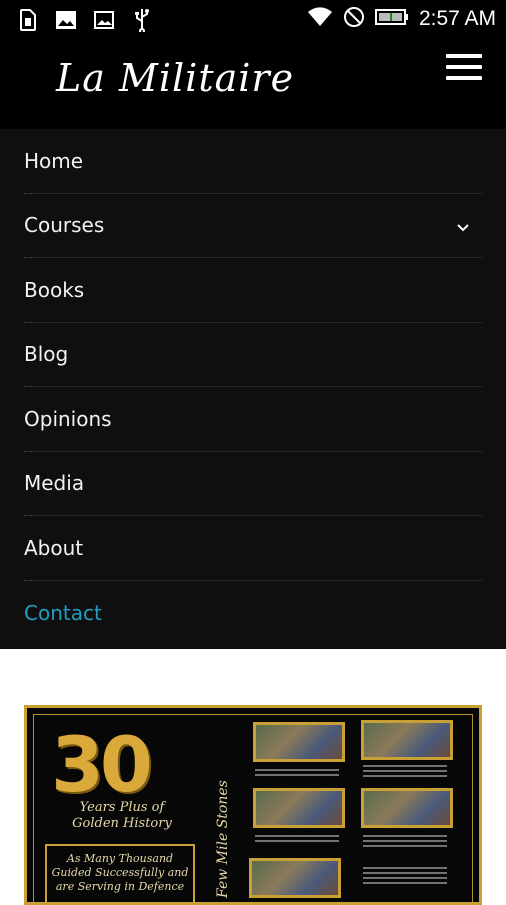  I want to click on menu-item-label: Home, so click(54, 160).